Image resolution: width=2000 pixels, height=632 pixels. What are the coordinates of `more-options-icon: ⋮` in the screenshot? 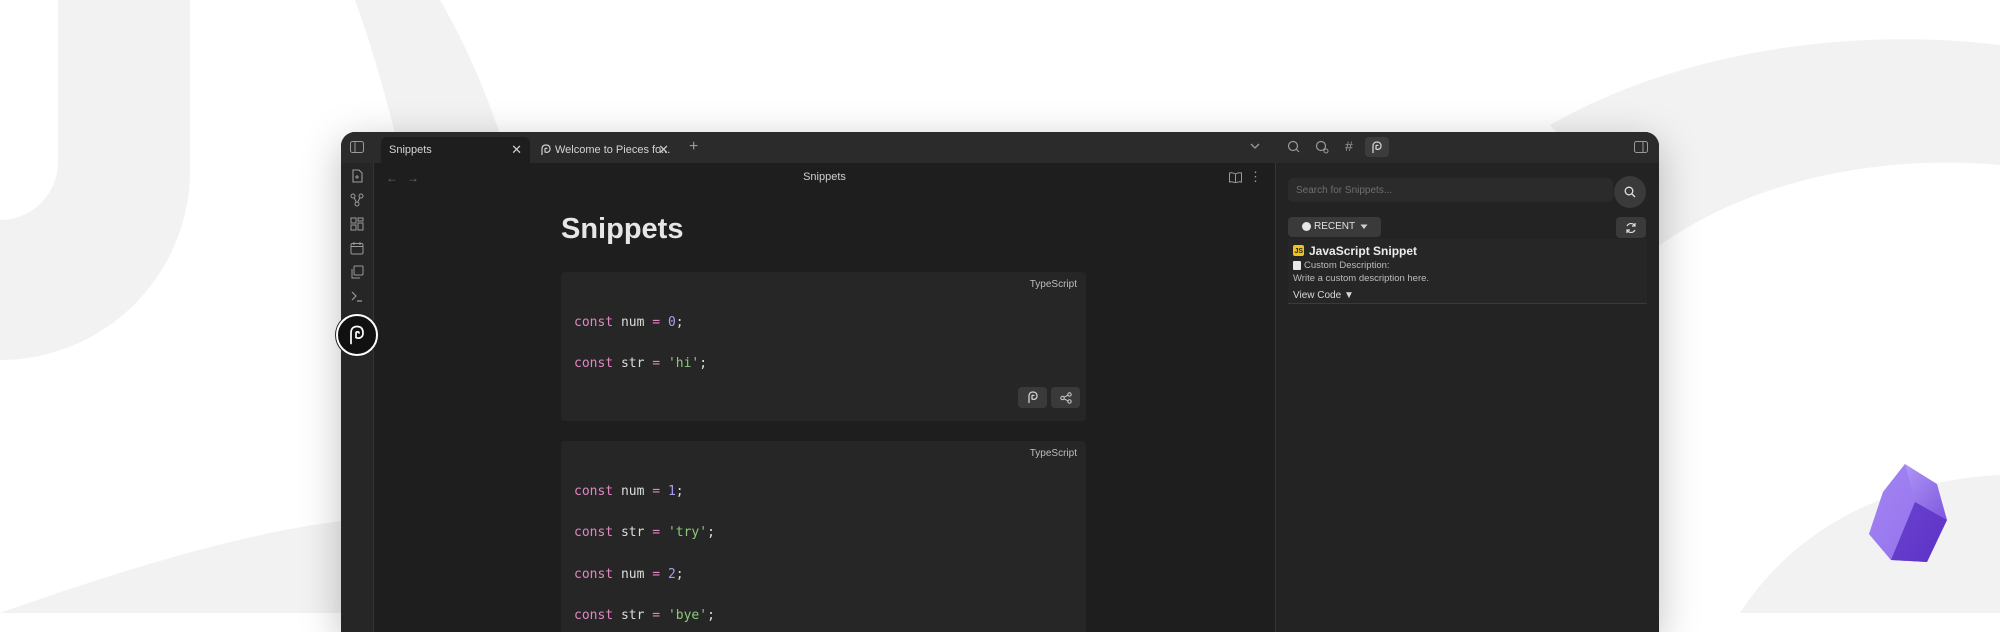 It's located at (1255, 177).